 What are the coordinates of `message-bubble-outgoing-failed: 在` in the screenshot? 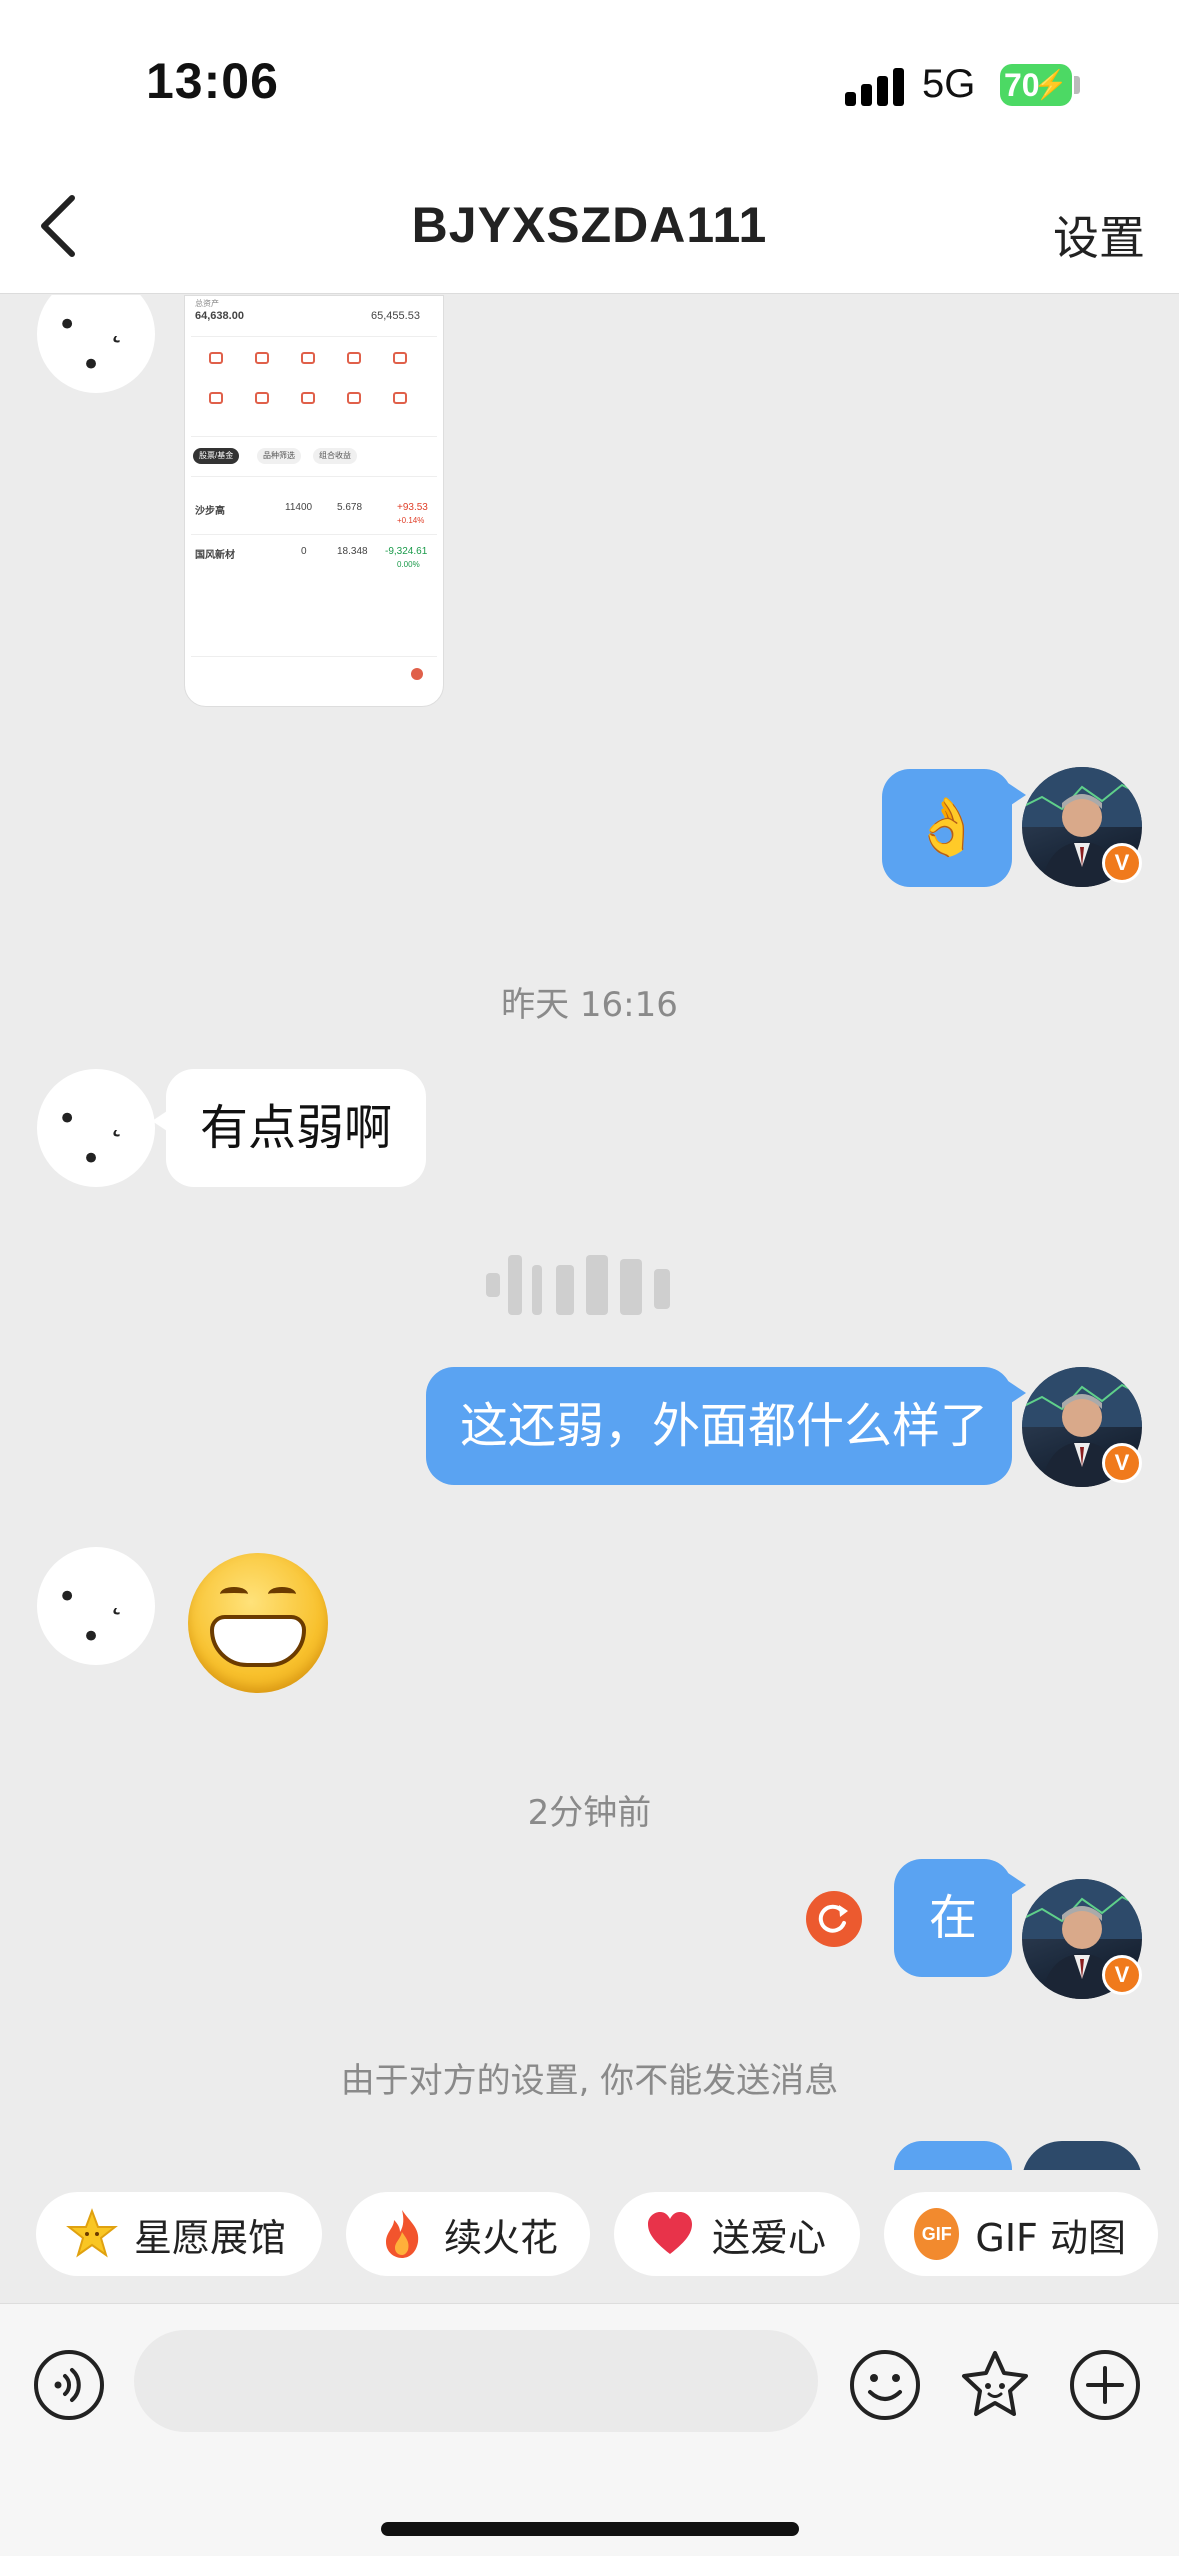 It's located at (960, 1918).